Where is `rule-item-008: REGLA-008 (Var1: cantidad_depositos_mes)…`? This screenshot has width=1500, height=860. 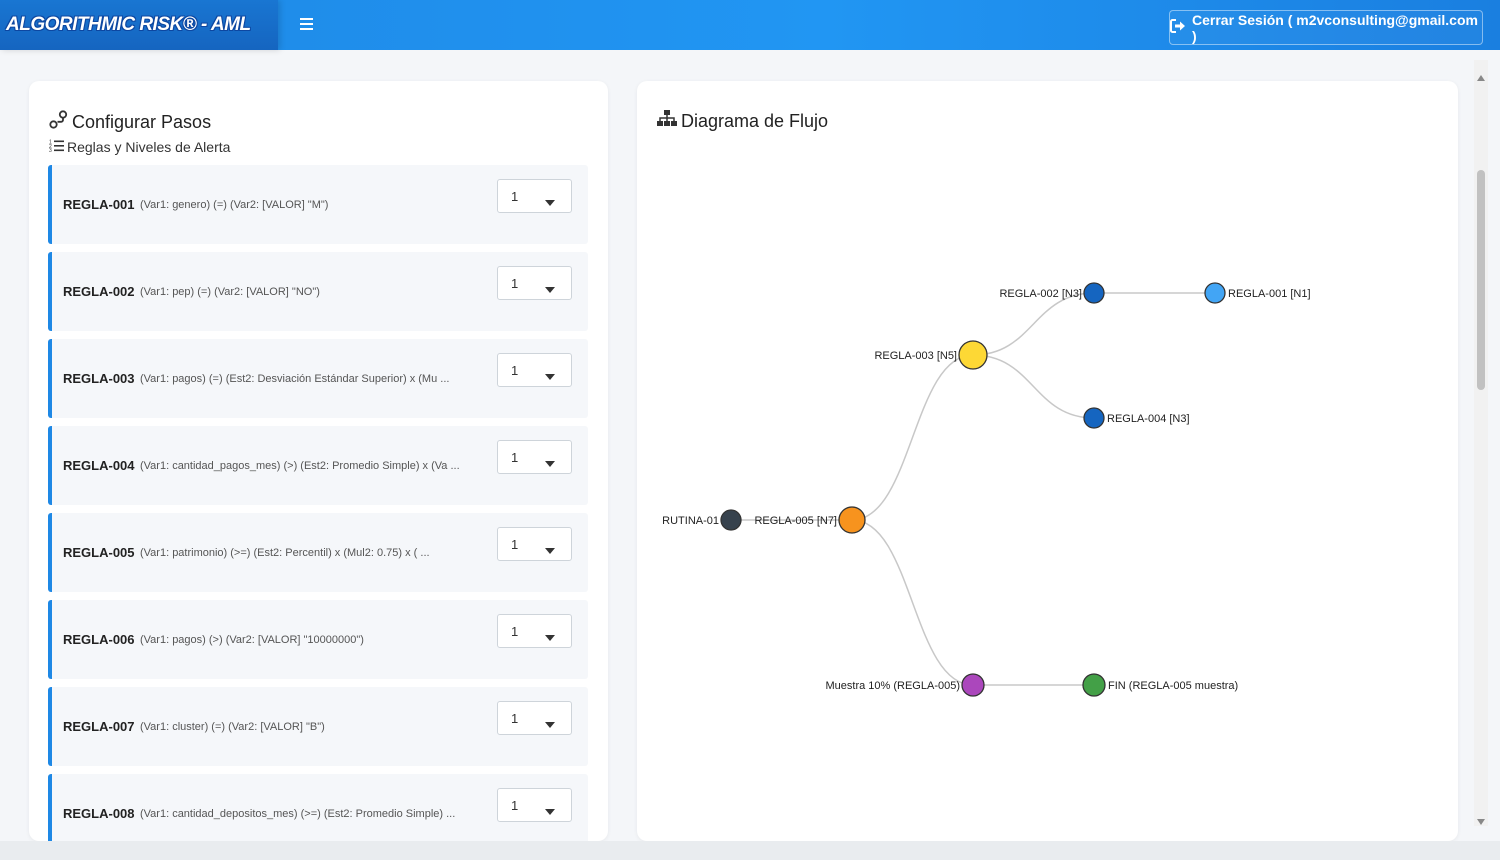
rule-item-008: REGLA-008 (Var1: cantidad_depositos_mes)… is located at coordinates (318, 807).